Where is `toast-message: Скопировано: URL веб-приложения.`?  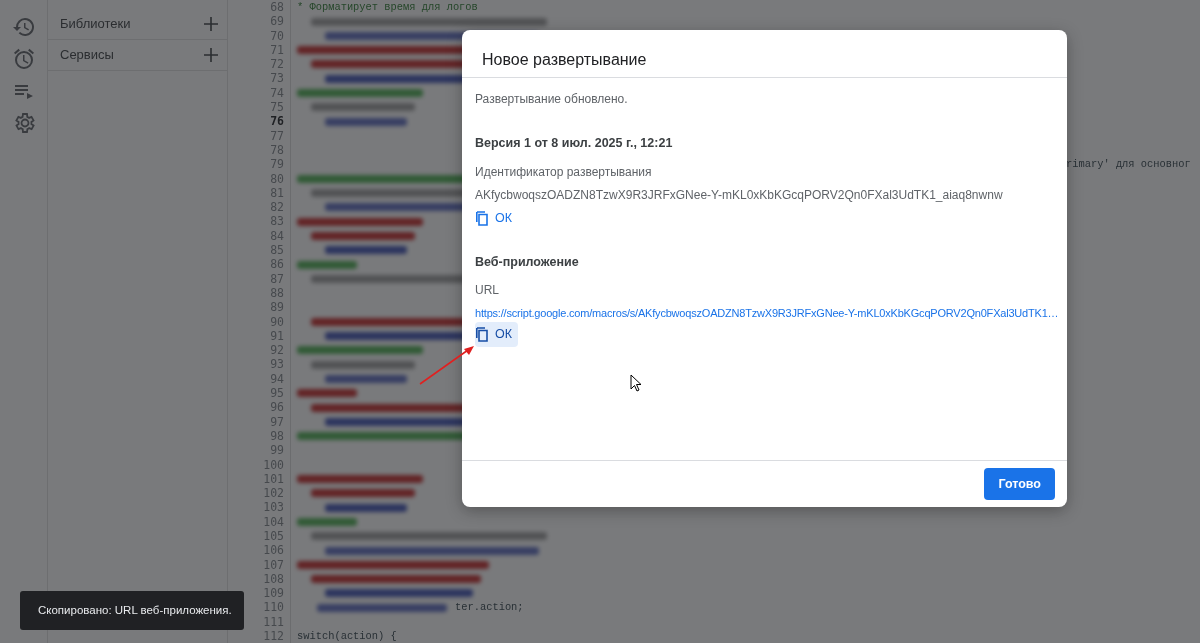 toast-message: Скопировано: URL веб-приложения. is located at coordinates (132, 610).